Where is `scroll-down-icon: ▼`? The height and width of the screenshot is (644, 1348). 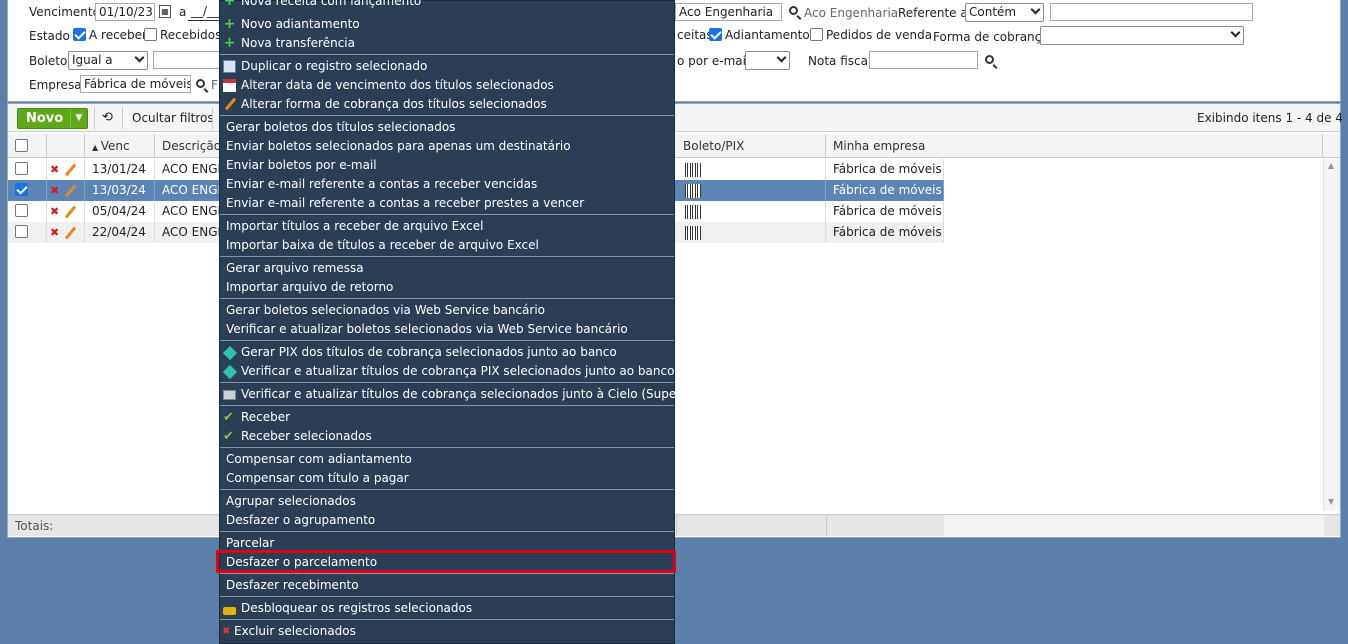
scroll-down-icon: ▼ is located at coordinates (1331, 501).